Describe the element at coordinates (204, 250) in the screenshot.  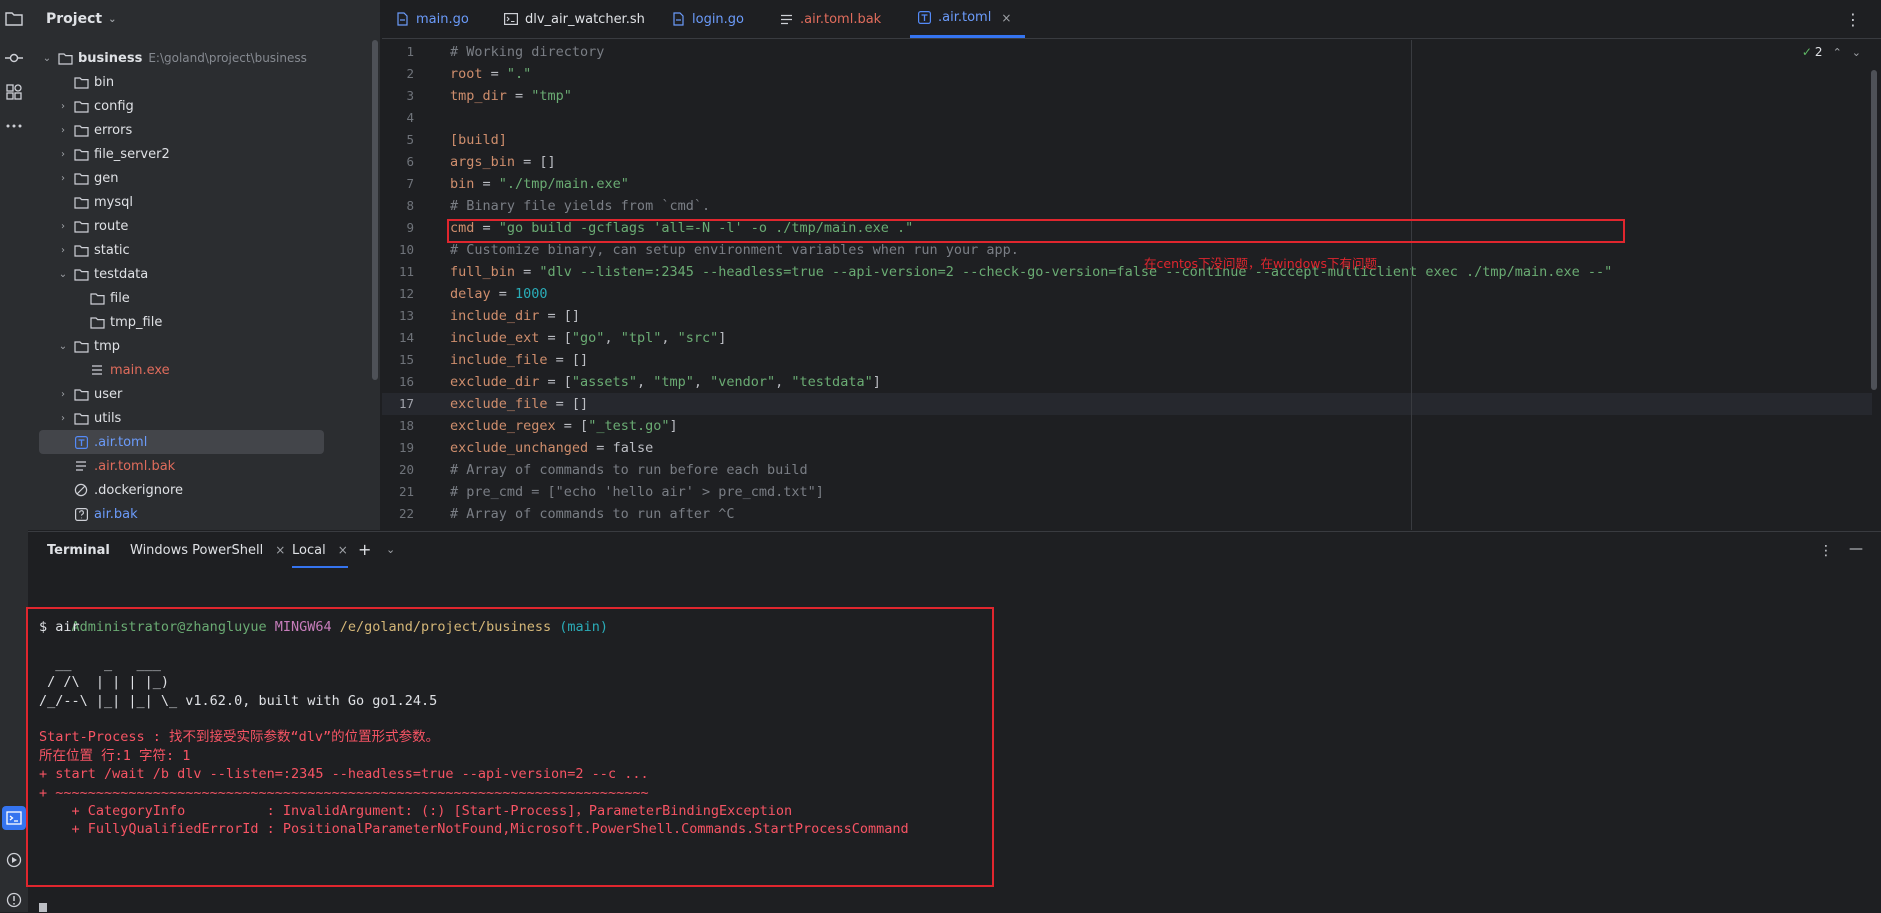
I see `tree-item: › static` at that location.